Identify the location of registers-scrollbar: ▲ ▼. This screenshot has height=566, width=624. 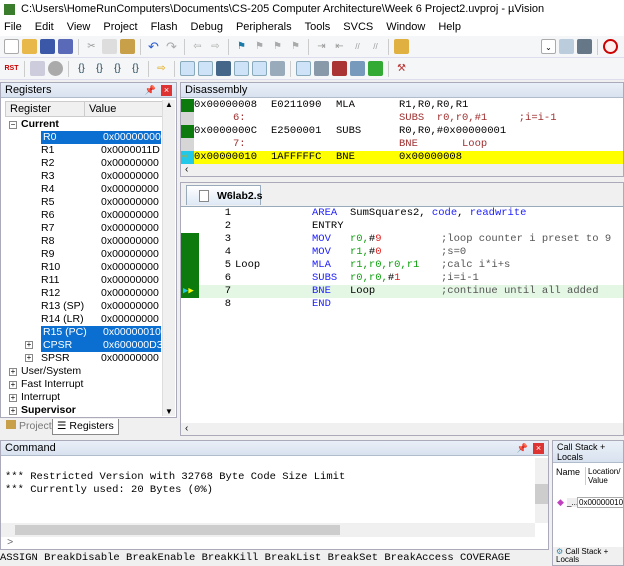
(168, 258).